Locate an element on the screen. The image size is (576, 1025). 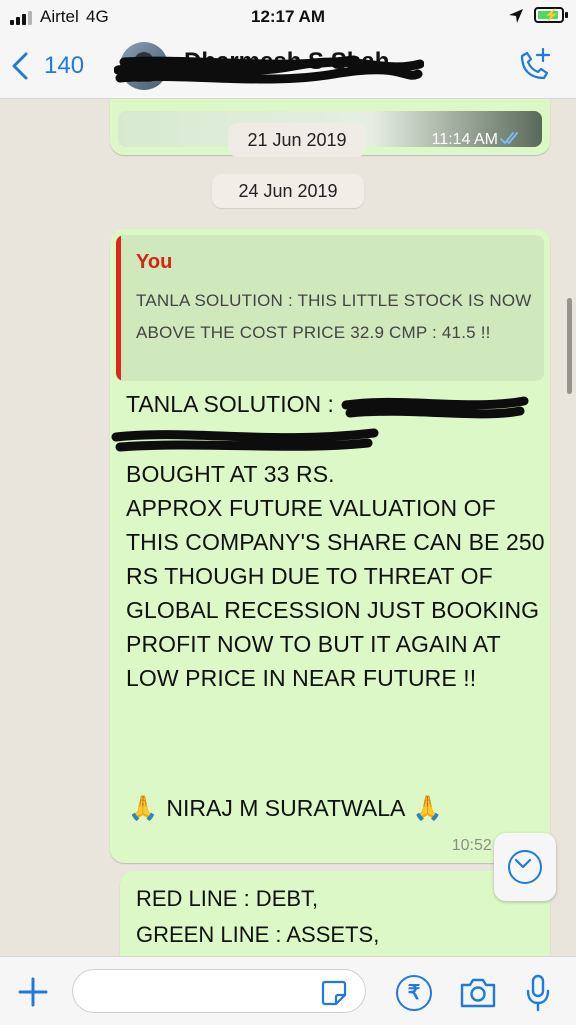
status-time: 12:17 AM is located at coordinates (287, 16).